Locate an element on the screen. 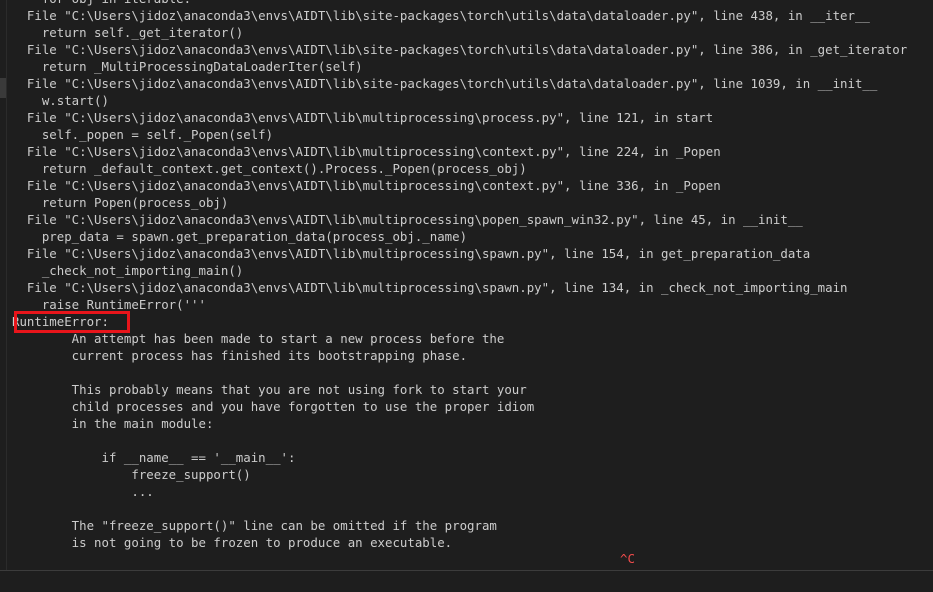 This screenshot has width=933, height=592. terminal-line: raise RuntimeError(''' is located at coordinates (109, 304).